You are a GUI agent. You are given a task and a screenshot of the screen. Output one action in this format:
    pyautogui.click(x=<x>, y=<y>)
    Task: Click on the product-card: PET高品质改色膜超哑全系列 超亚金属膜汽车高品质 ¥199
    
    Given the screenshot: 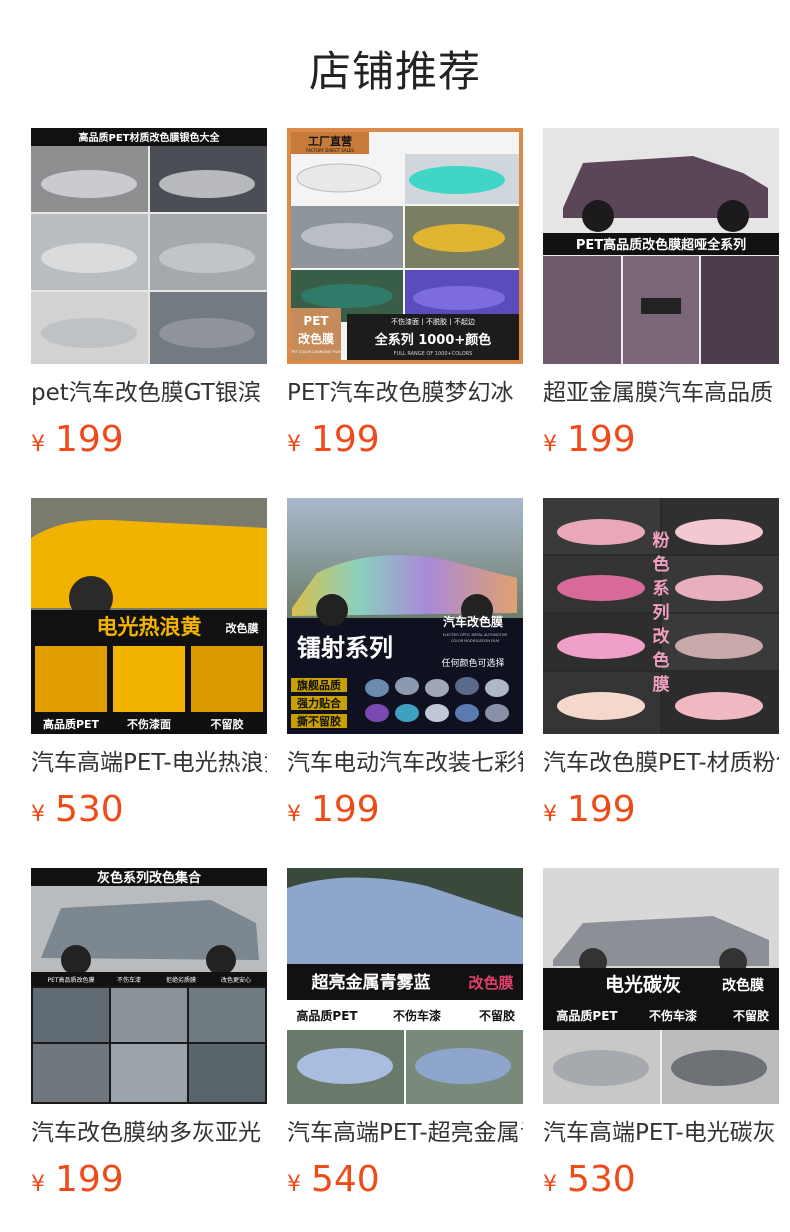 What is the action you would take?
    pyautogui.click(x=661, y=295)
    